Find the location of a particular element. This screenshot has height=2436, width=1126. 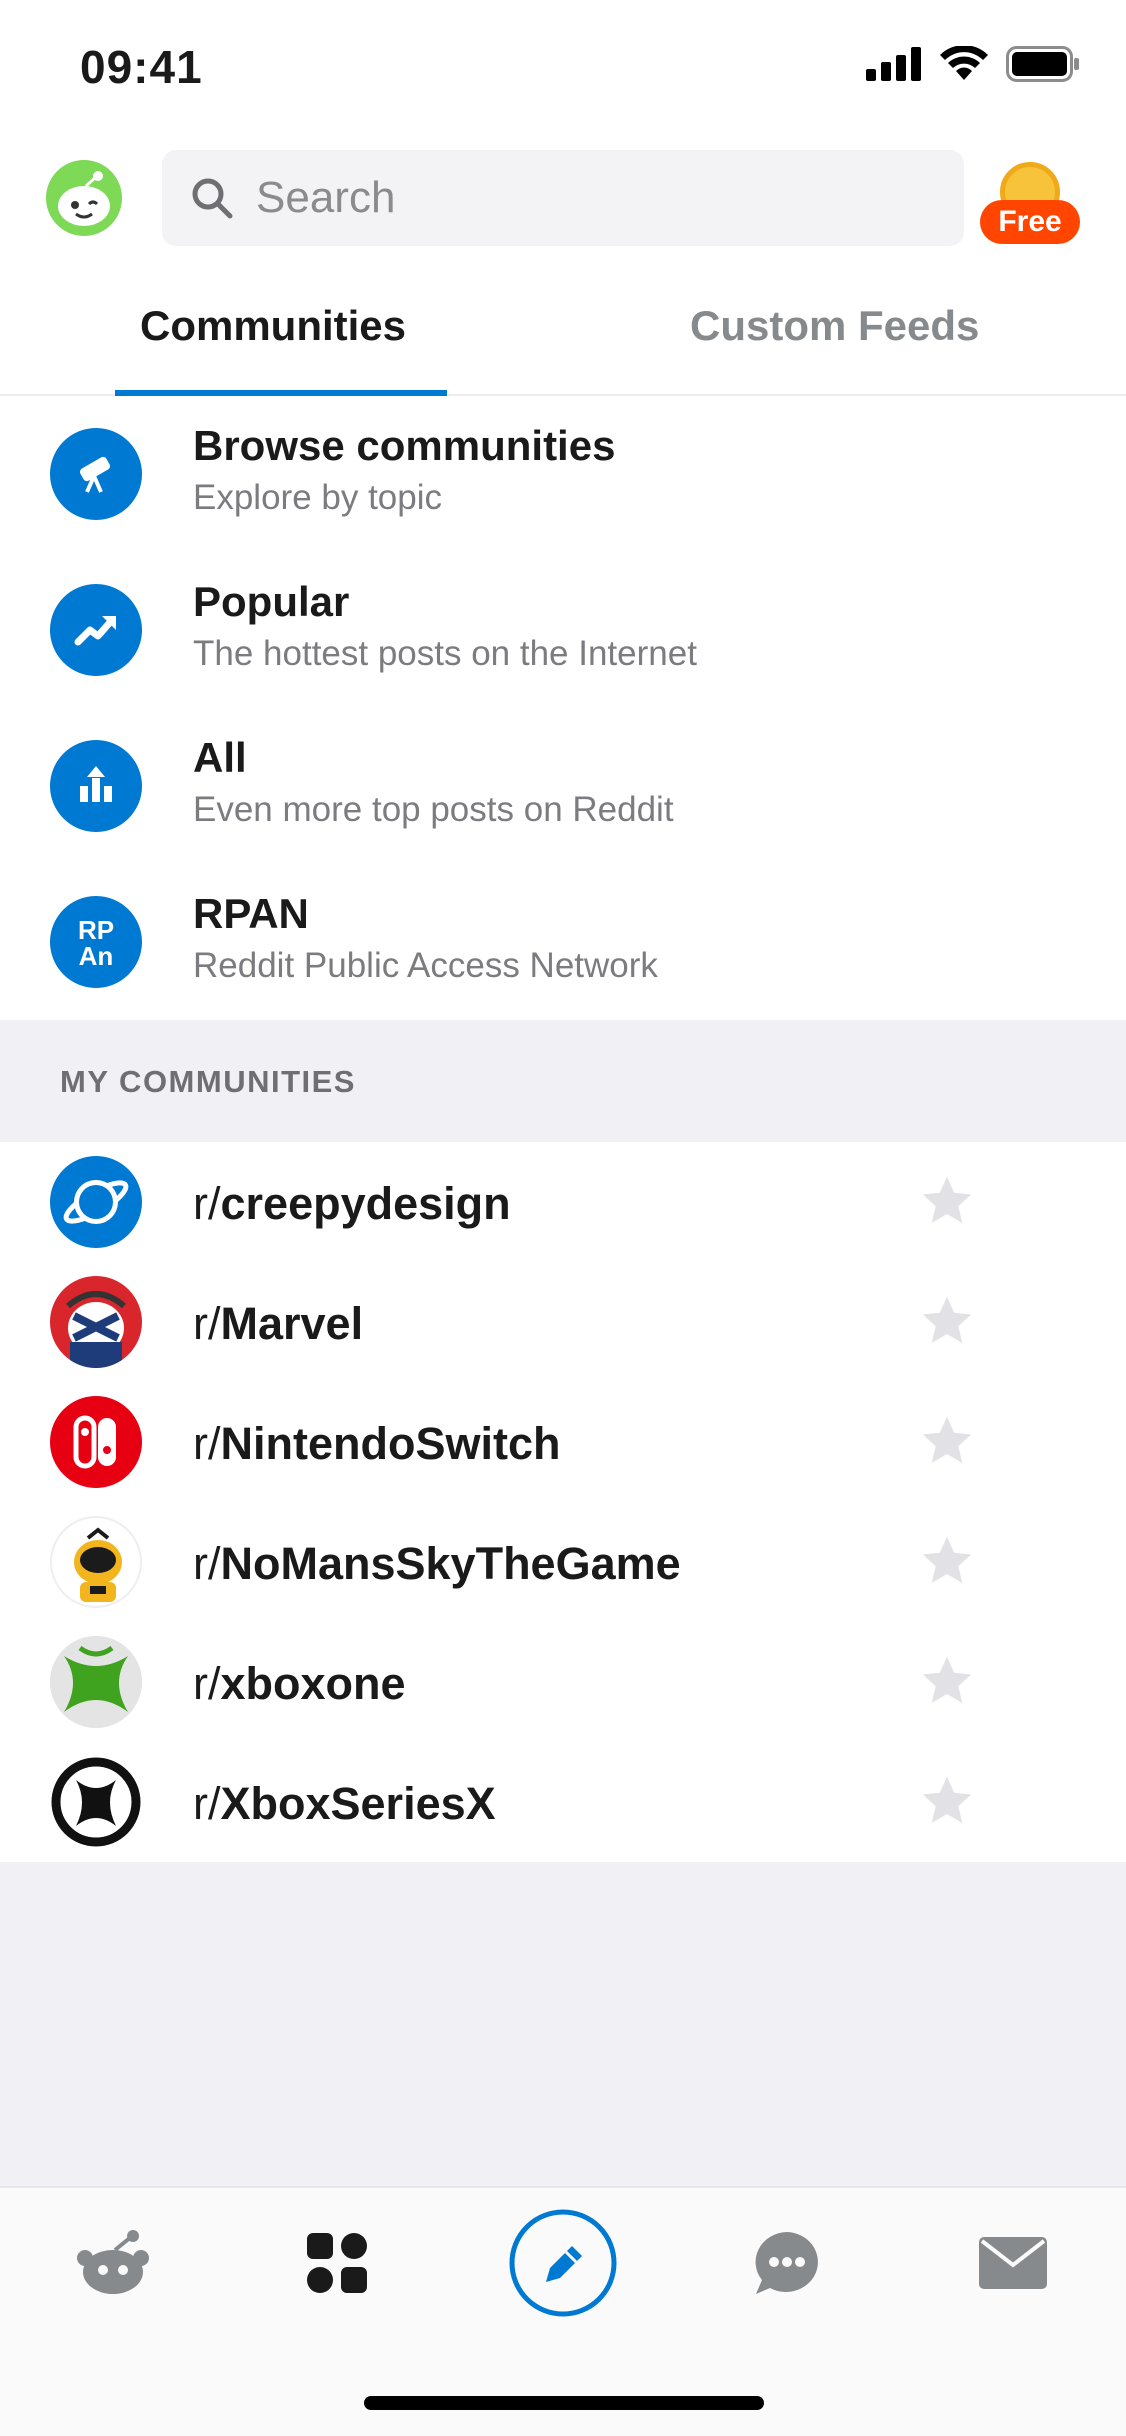

search-placeholder: Search is located at coordinates (326, 197).